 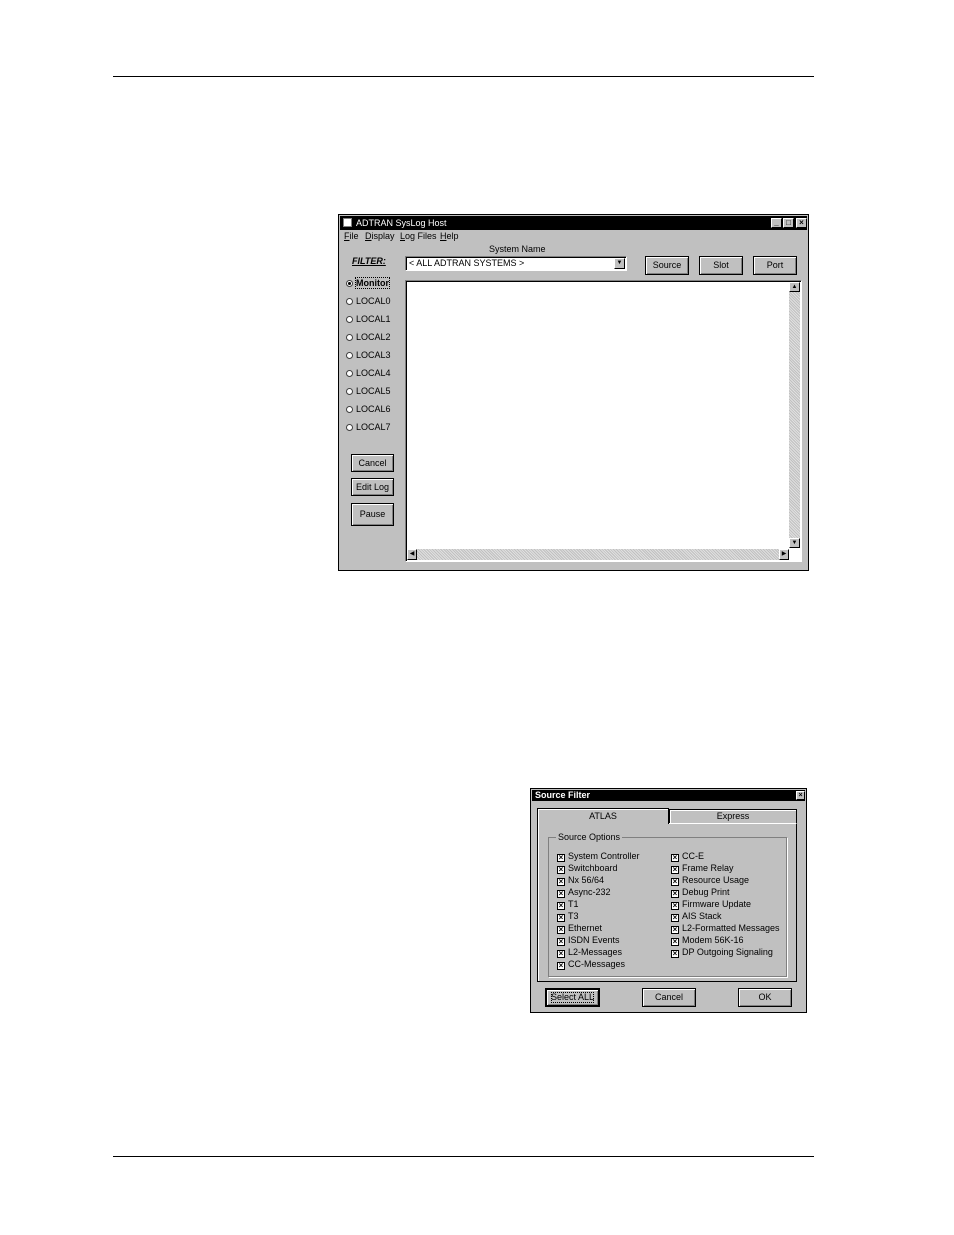 What do you see at coordinates (775, 265) in the screenshot?
I see `port-button: Port` at bounding box center [775, 265].